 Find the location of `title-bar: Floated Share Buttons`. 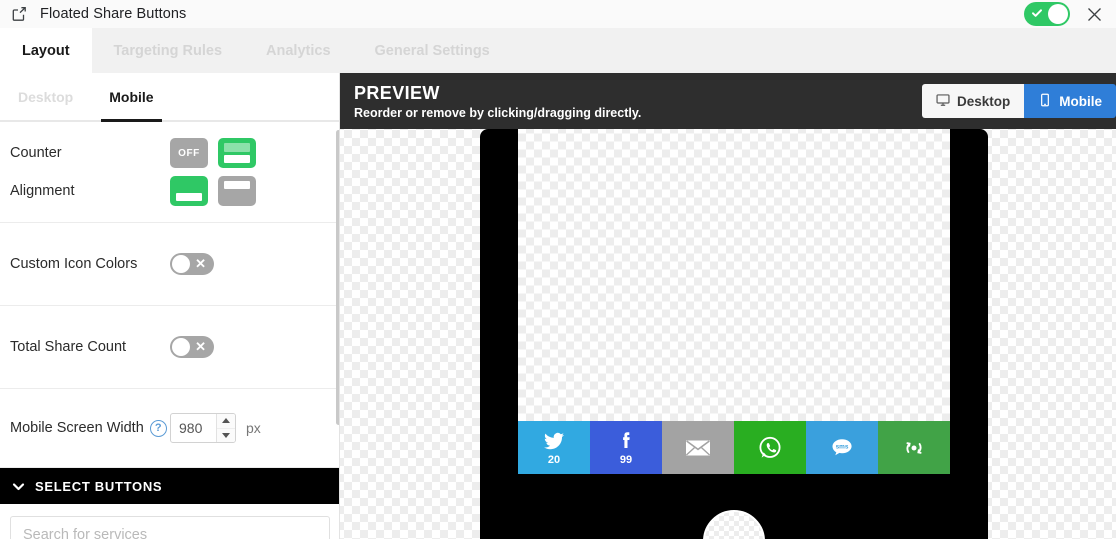

title-bar: Floated Share Buttons is located at coordinates (558, 14).